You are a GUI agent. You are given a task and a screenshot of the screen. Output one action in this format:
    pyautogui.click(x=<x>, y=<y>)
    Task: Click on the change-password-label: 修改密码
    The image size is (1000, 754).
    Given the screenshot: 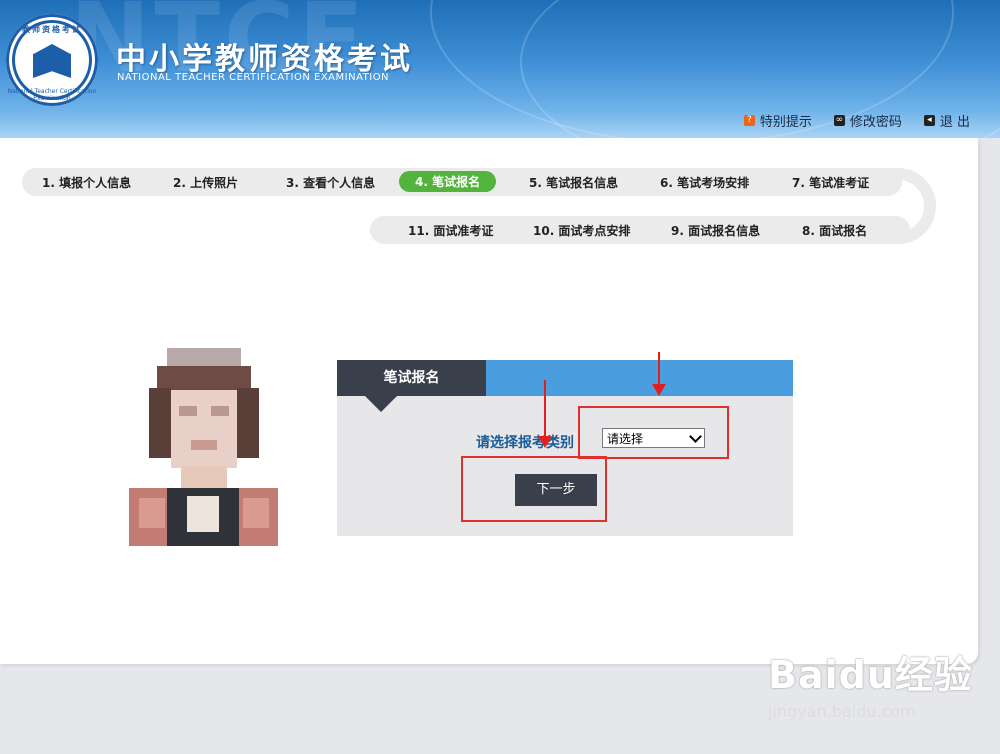 What is the action you would take?
    pyautogui.click(x=875, y=122)
    